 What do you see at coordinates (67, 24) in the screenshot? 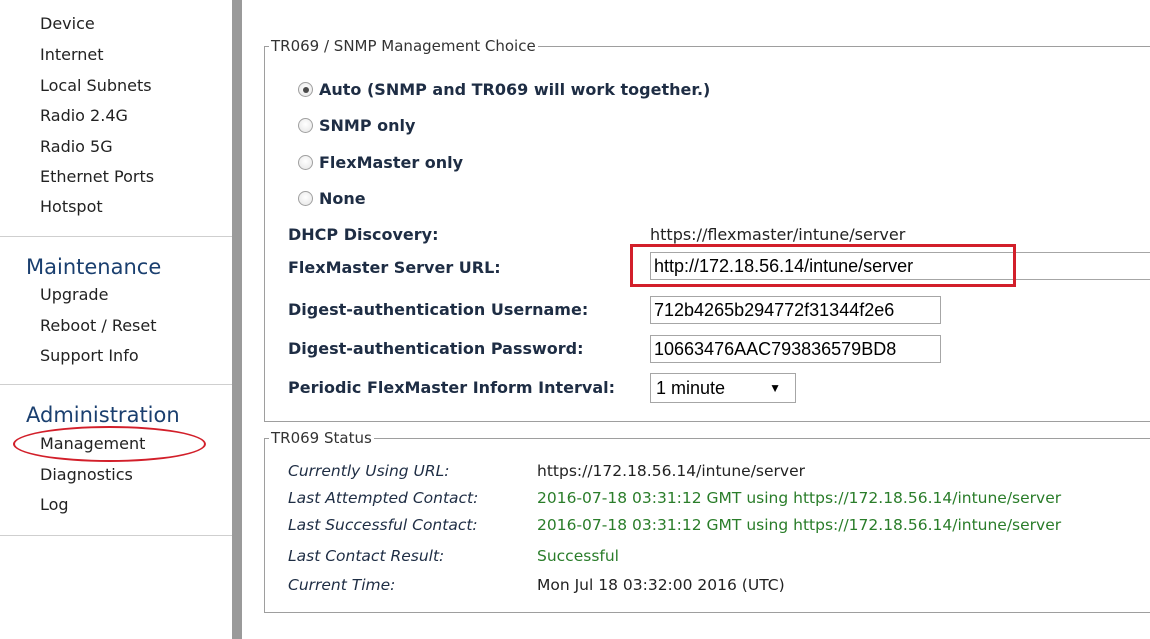
I see `sidebar-item-device: Device` at bounding box center [67, 24].